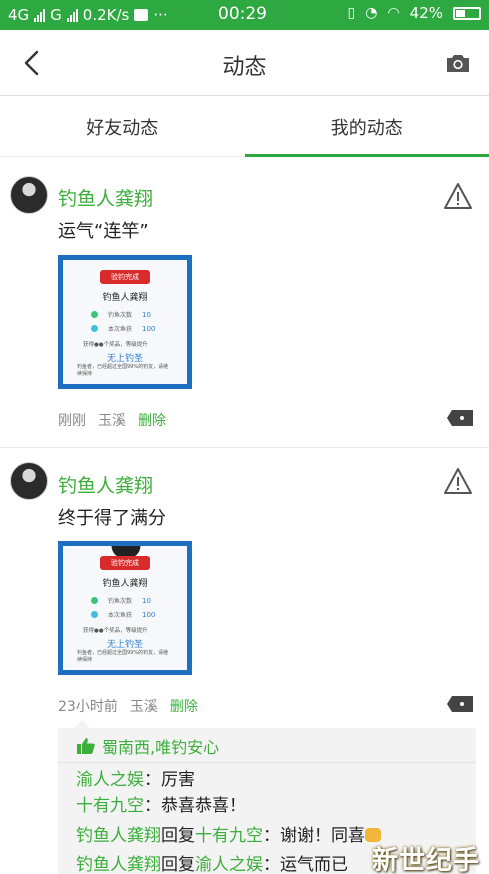 The image size is (489, 874). What do you see at coordinates (40, 15) in the screenshot?
I see `signal-icon` at bounding box center [40, 15].